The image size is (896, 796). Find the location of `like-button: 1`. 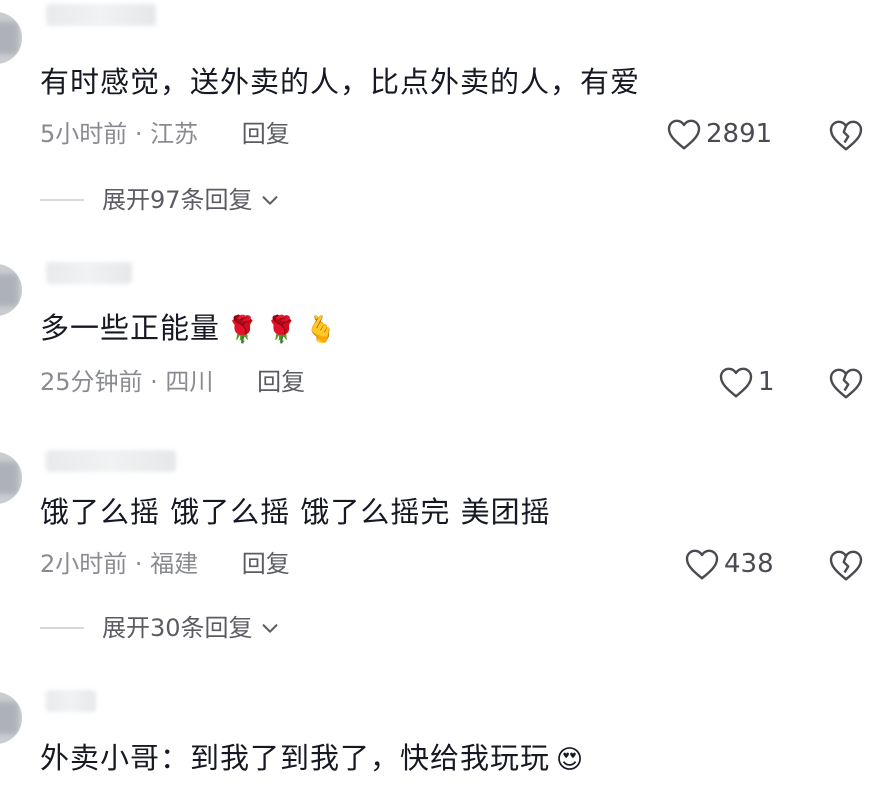

like-button: 1 is located at coordinates (746, 382).